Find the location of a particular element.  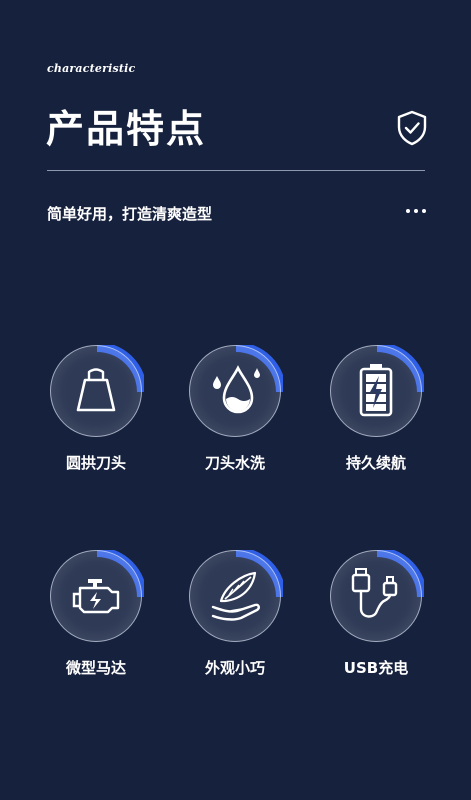

dome-blade-icon is located at coordinates (96, 390).